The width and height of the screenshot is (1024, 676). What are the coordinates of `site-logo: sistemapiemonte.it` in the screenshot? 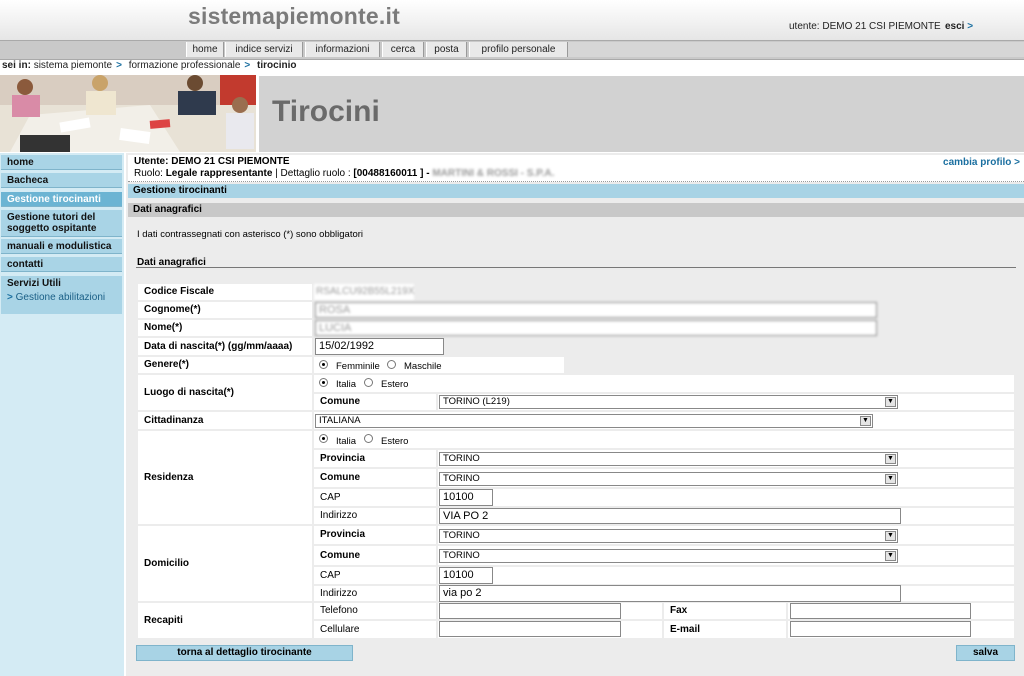 It's located at (294, 16).